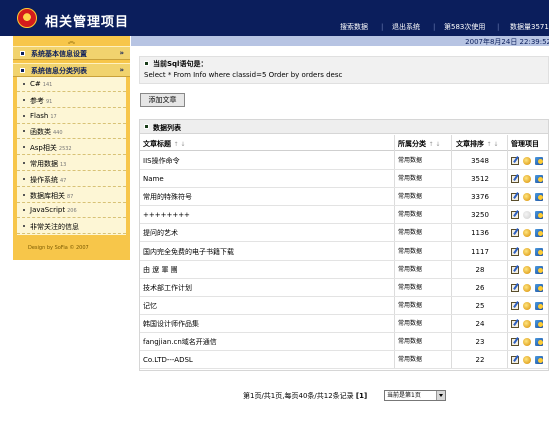 This screenshot has width=549, height=435. I want to click on table-row: 常用的特殊符号 常用数据 3376, so click(344, 197).